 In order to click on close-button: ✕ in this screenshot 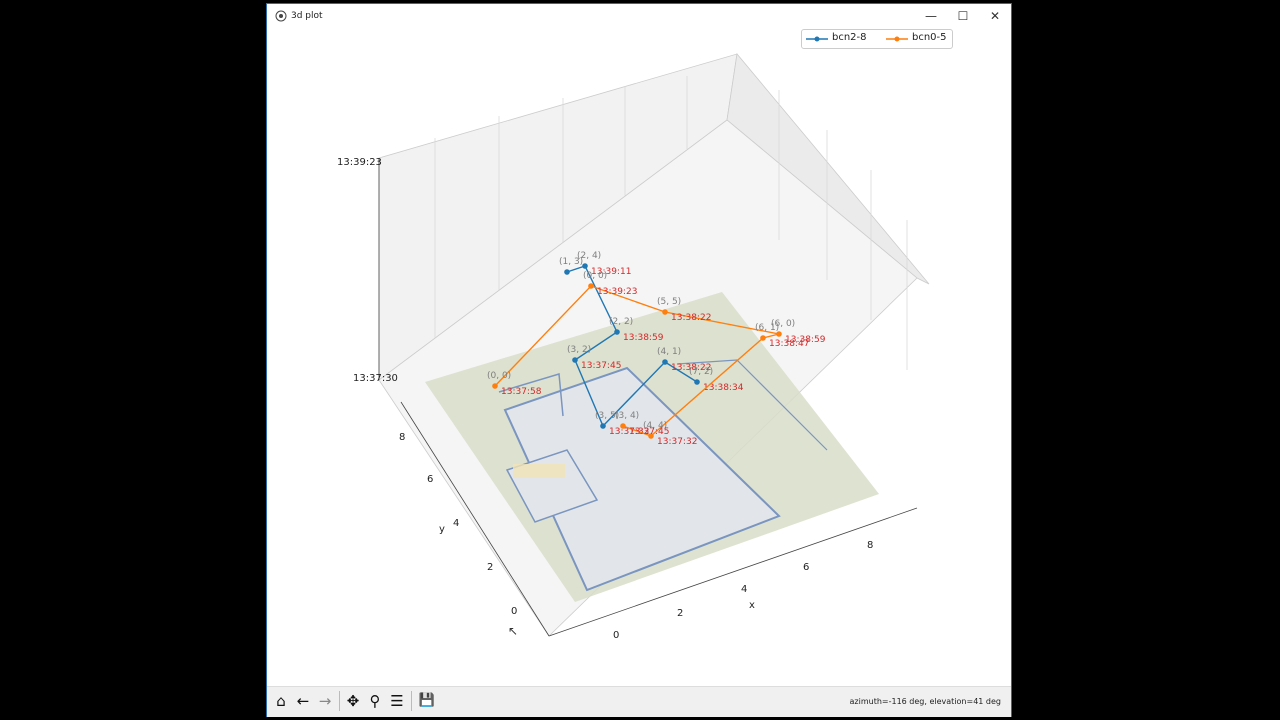, I will do `click(995, 16)`.